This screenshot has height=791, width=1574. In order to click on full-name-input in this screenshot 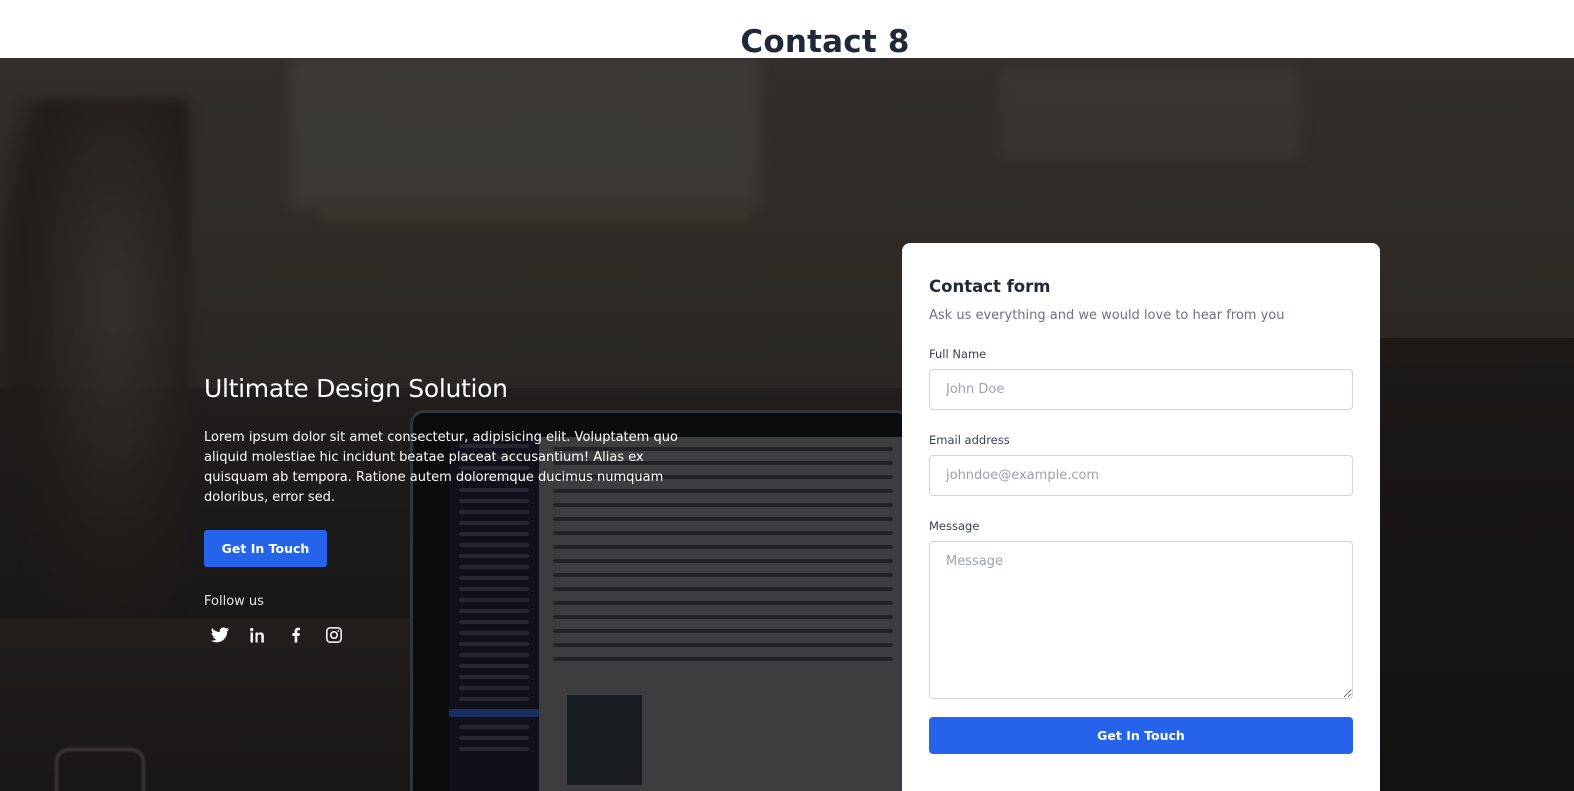, I will do `click(1141, 389)`.